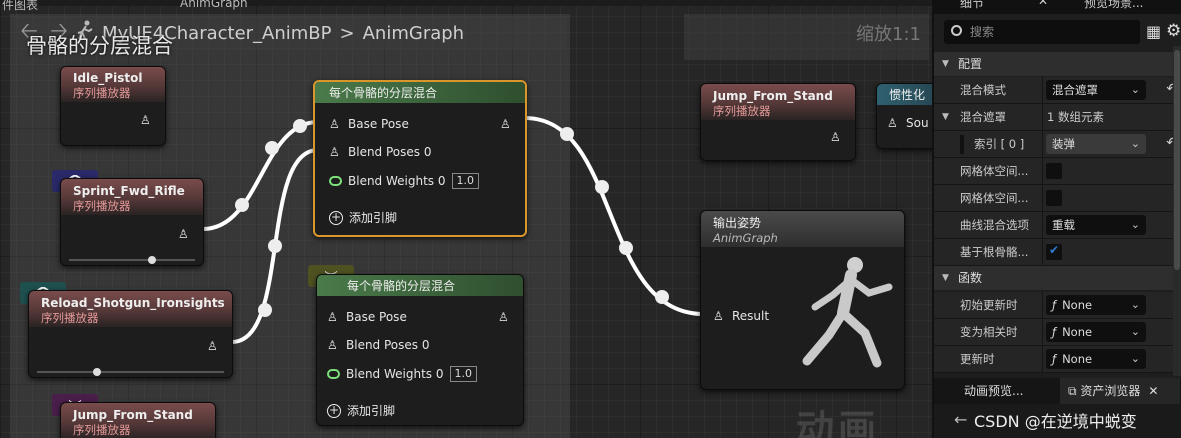 This screenshot has height=438, width=1181. I want to click on footer: ← CSDN @在逆境中蜕变, so click(1057, 421).